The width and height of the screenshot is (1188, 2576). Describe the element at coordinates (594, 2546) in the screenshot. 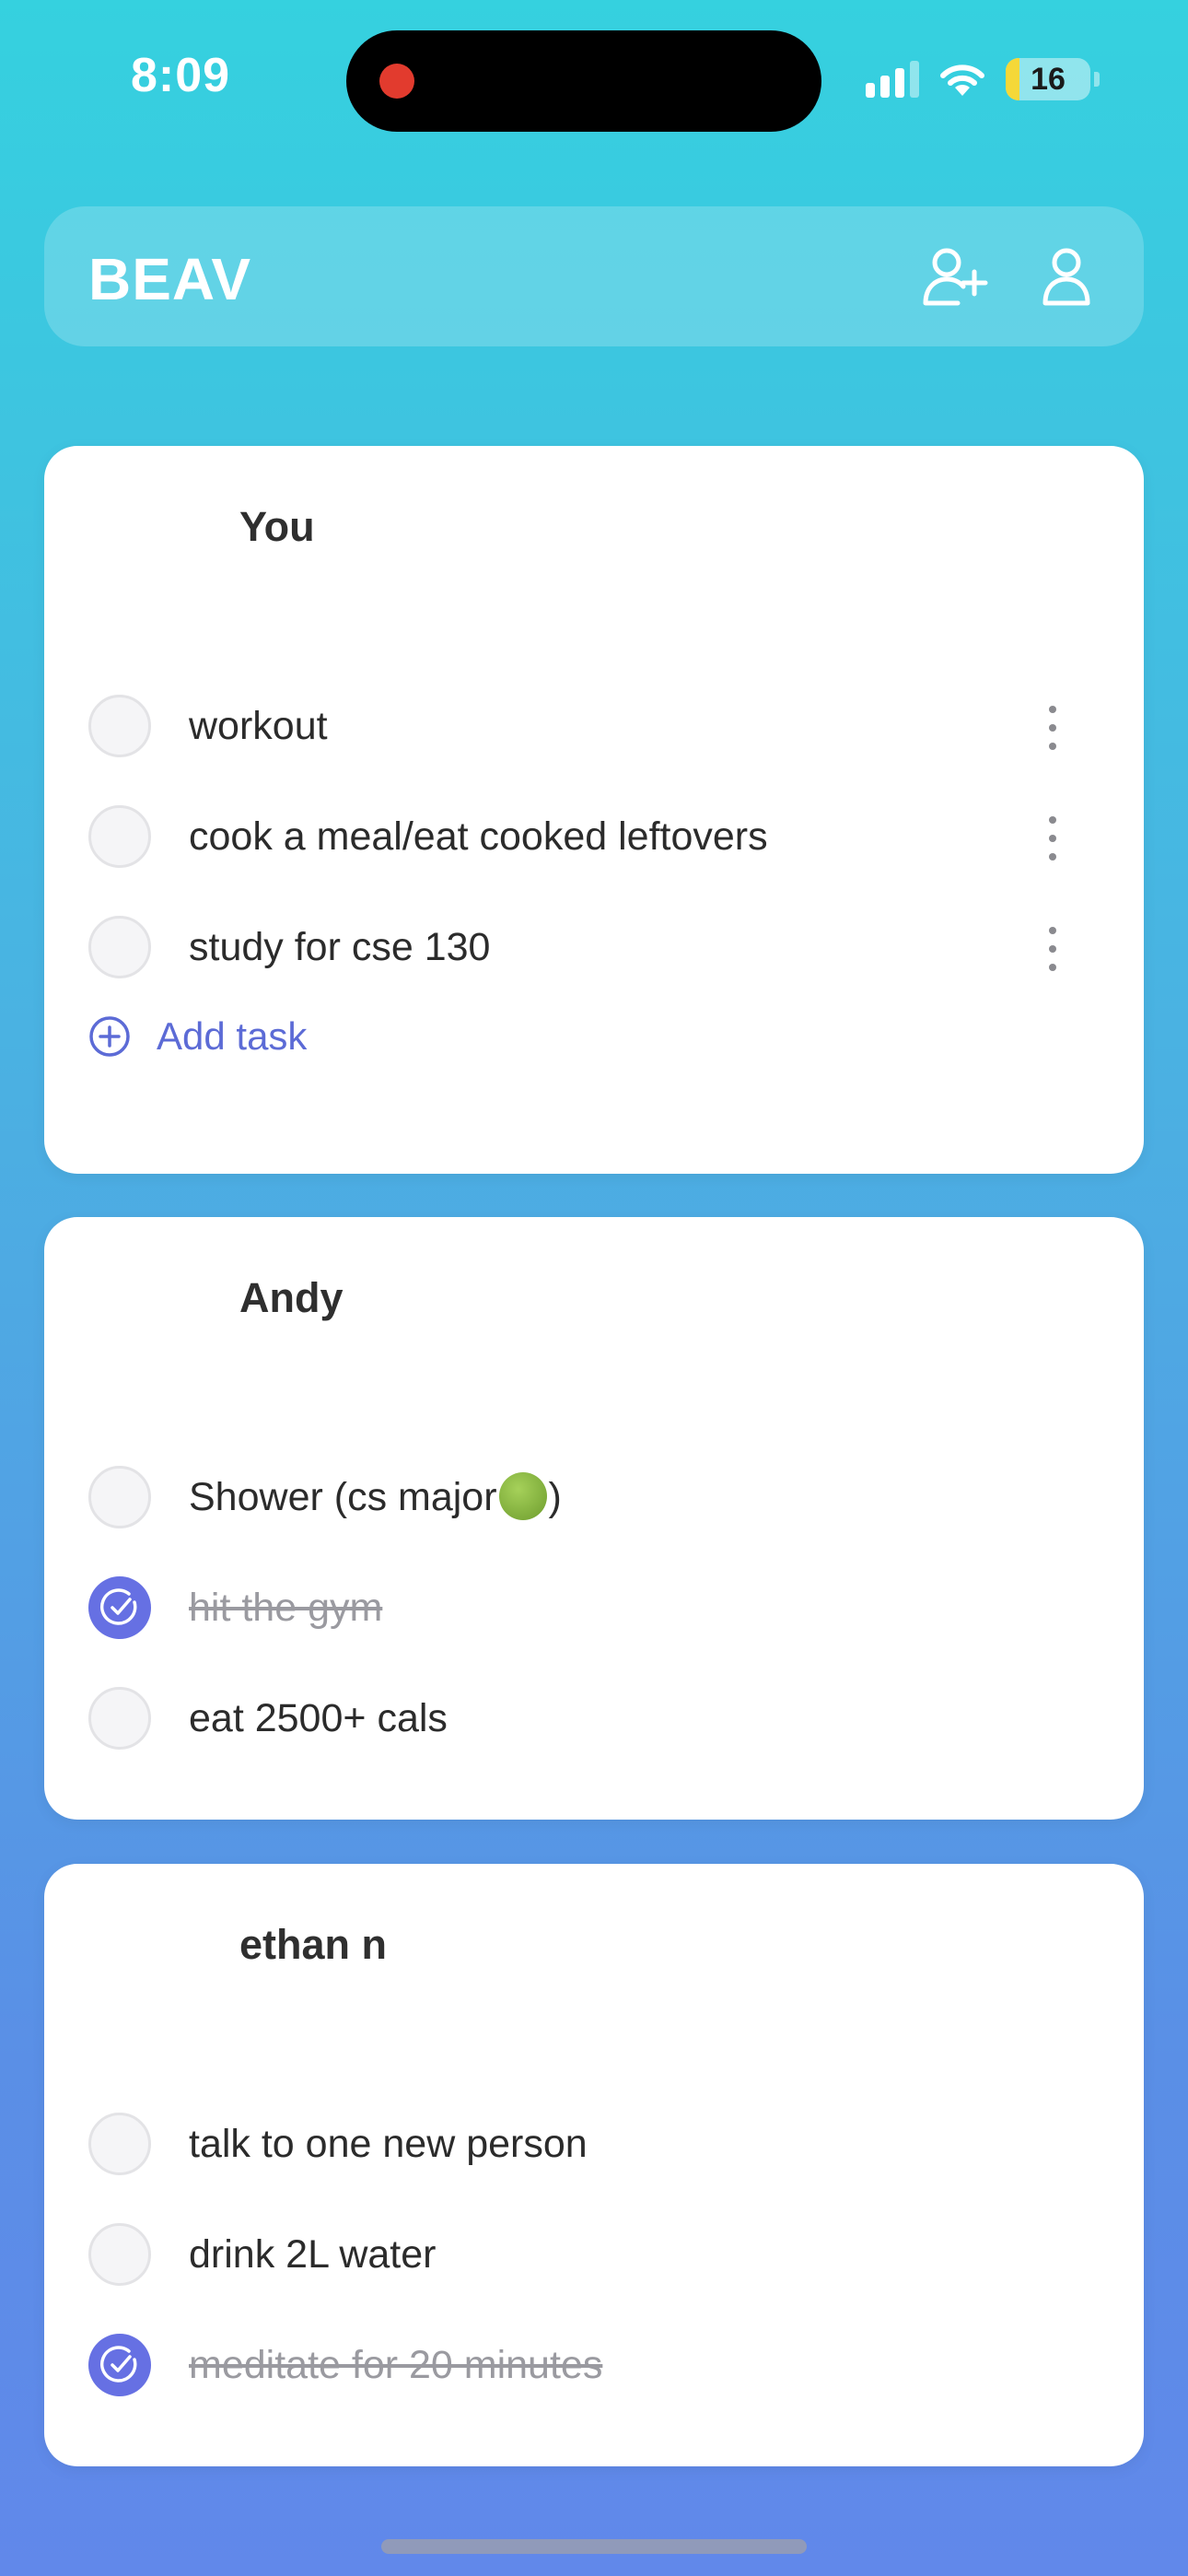

I see `home-indicator` at that location.